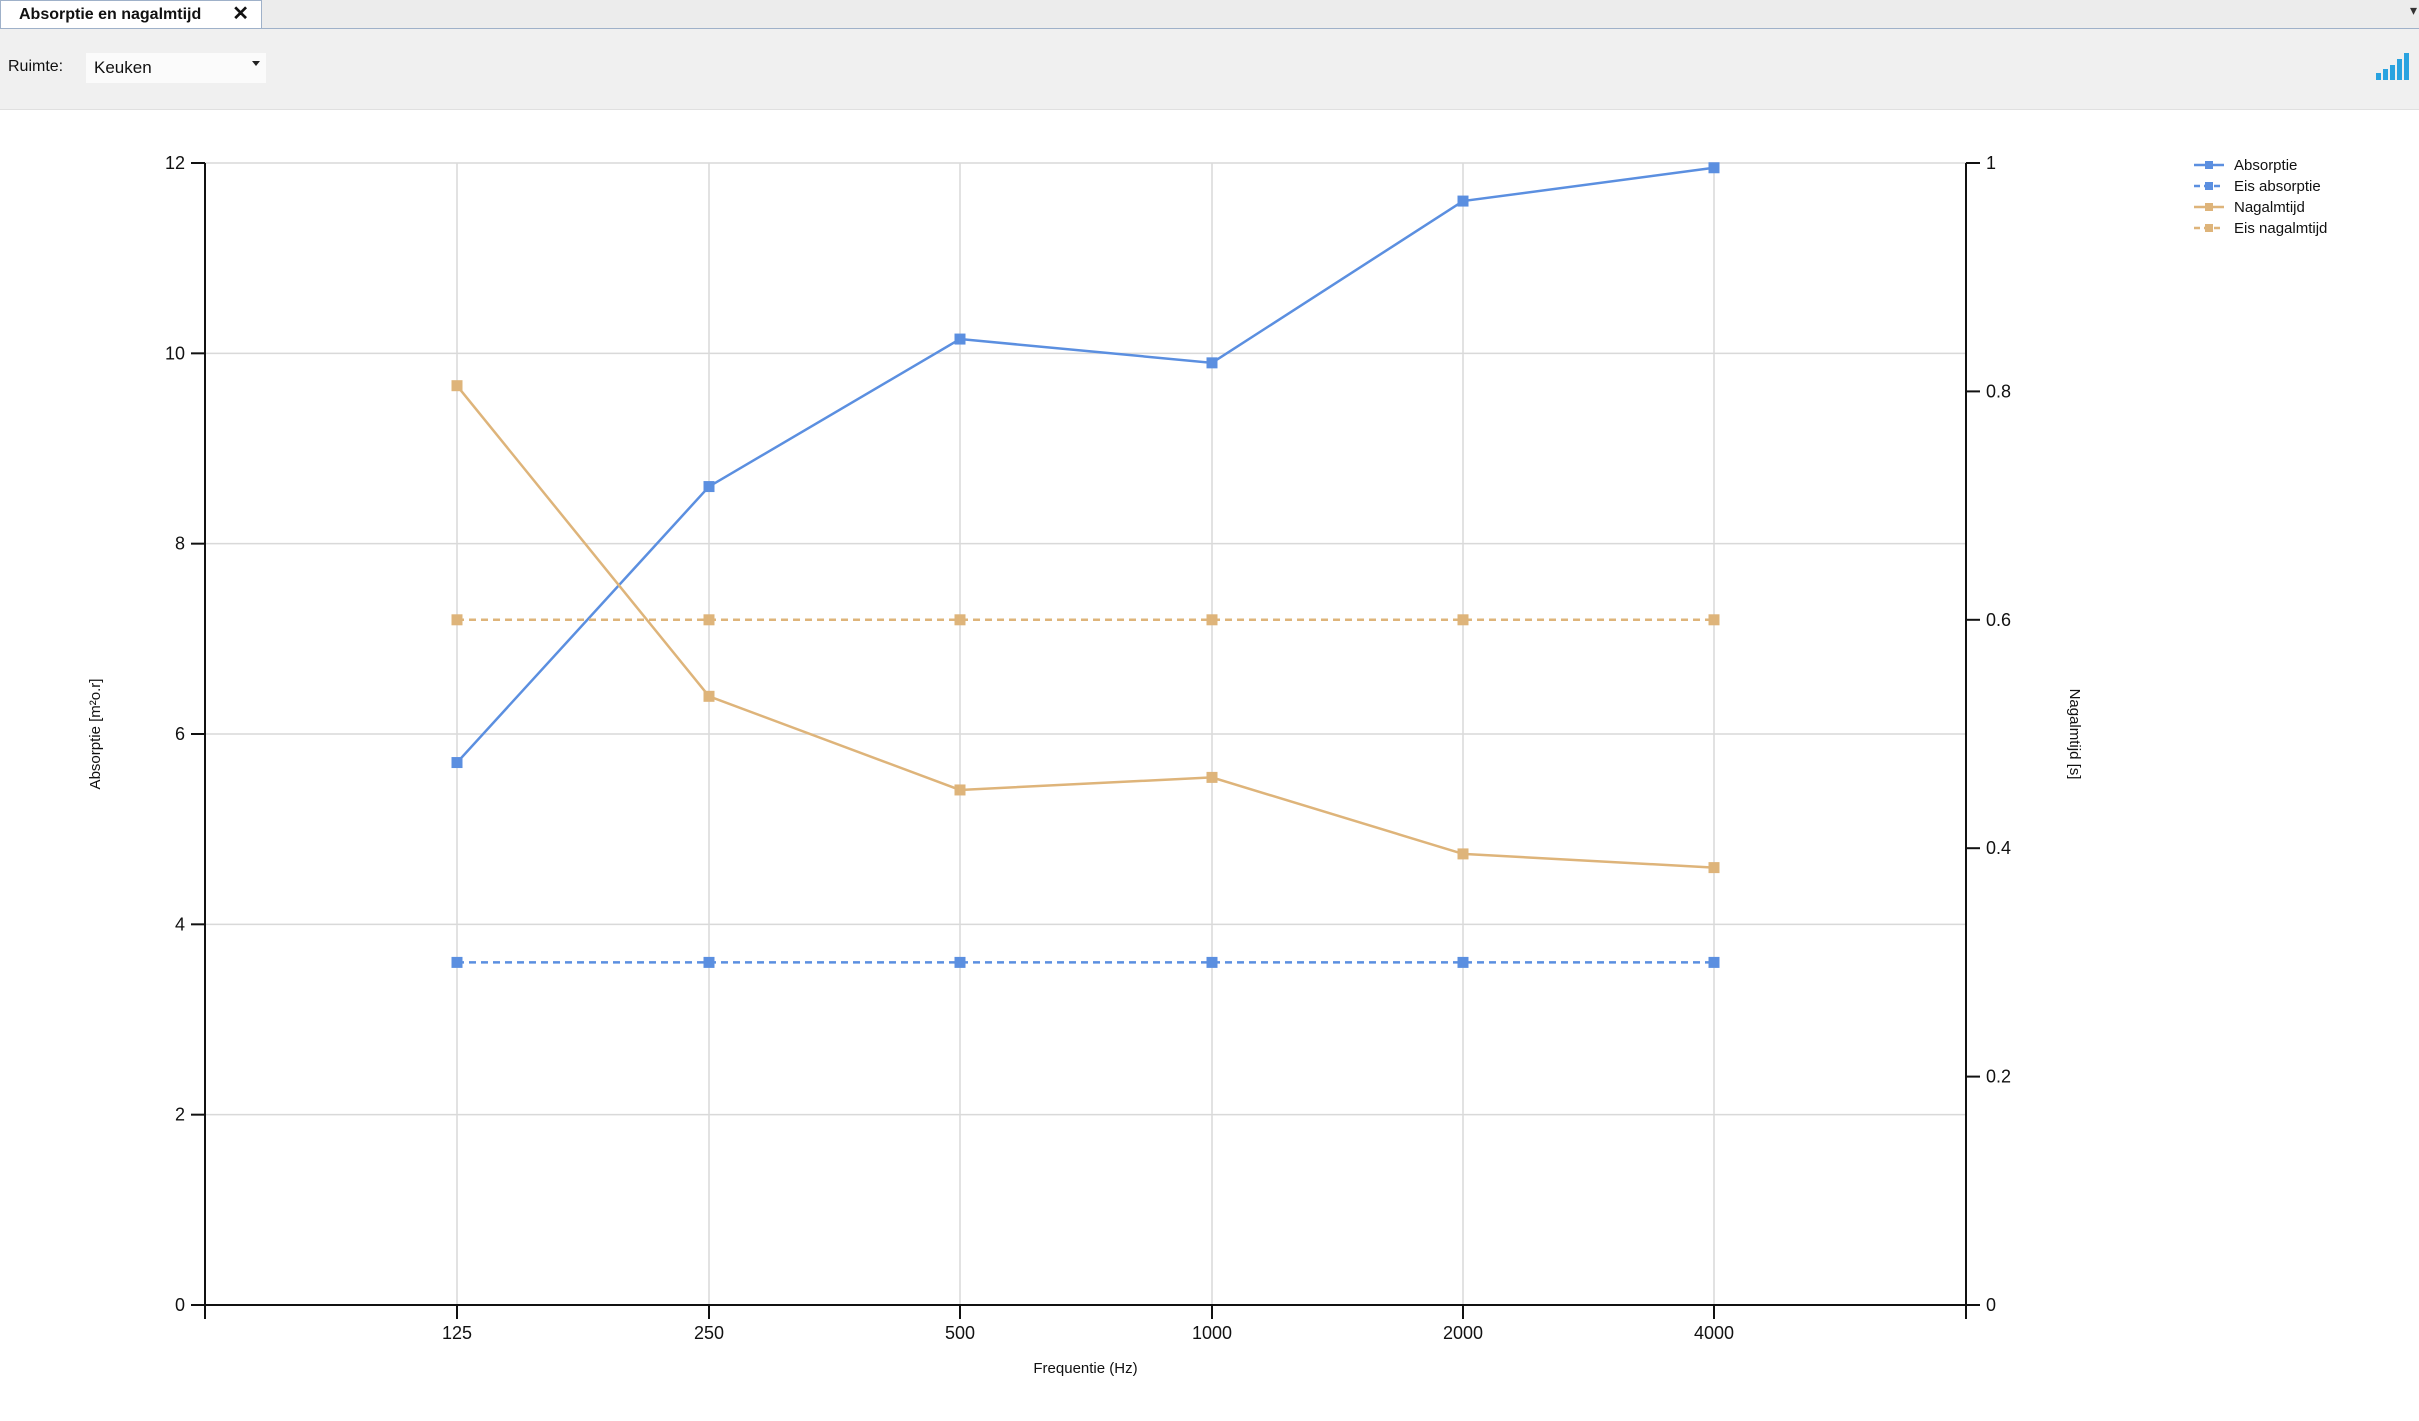  Describe the element at coordinates (256, 63) in the screenshot. I see `caret-down-icon` at that location.